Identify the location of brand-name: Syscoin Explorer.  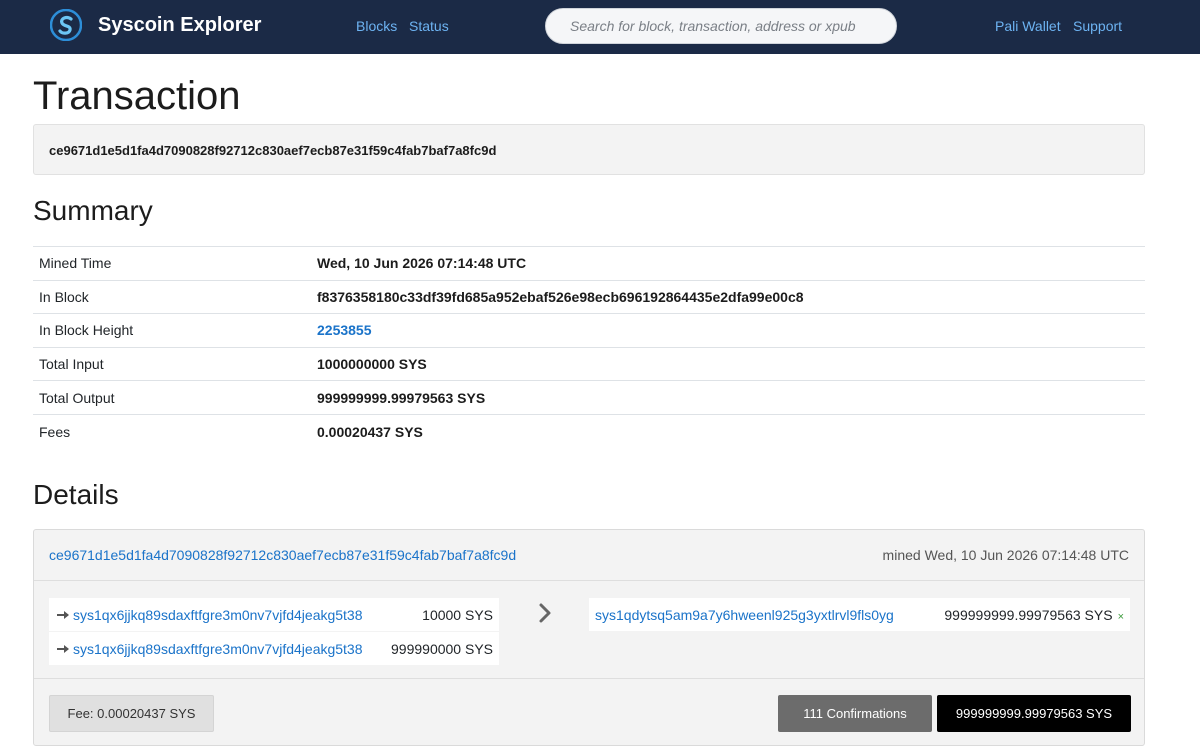
(180, 24).